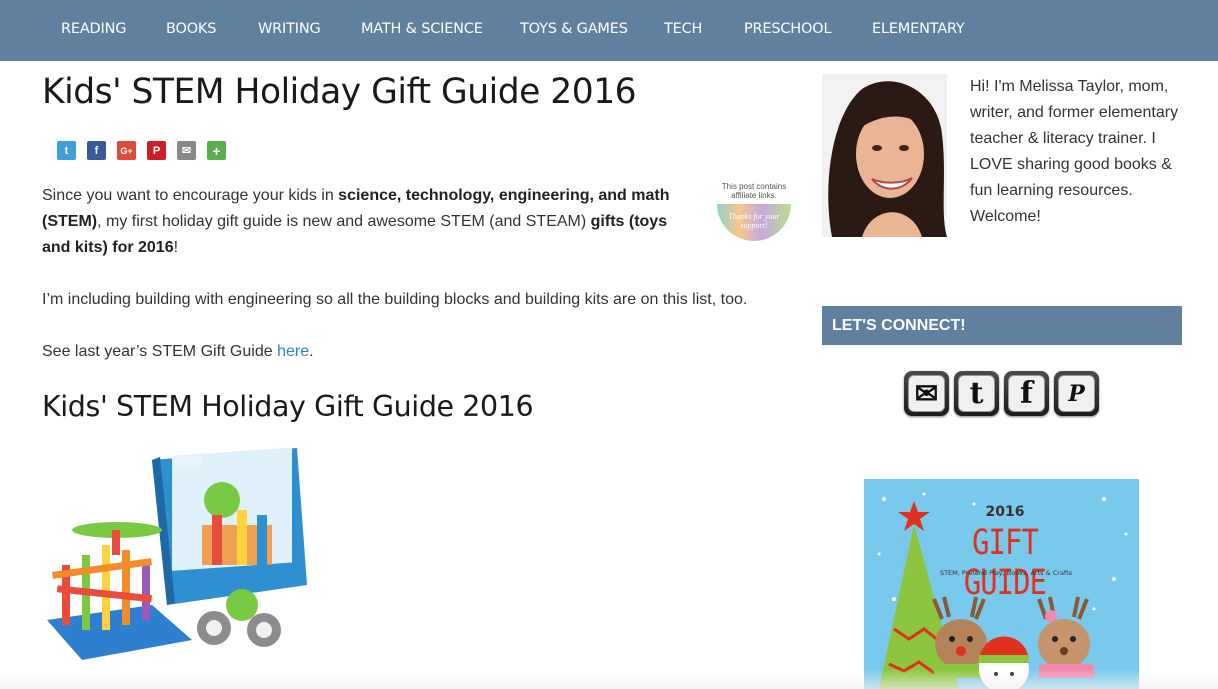  I want to click on nav-item-tech: TECH, so click(683, 29).